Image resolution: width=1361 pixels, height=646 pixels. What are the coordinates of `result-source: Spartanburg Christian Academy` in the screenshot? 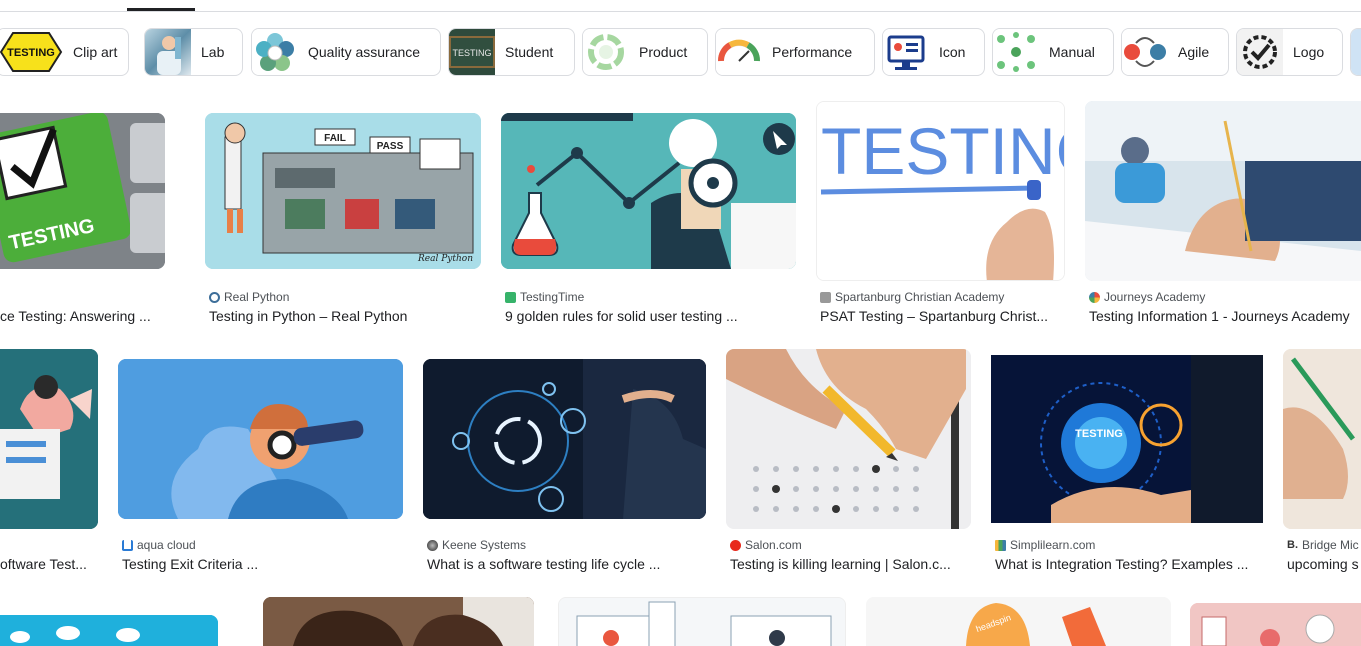 It's located at (912, 297).